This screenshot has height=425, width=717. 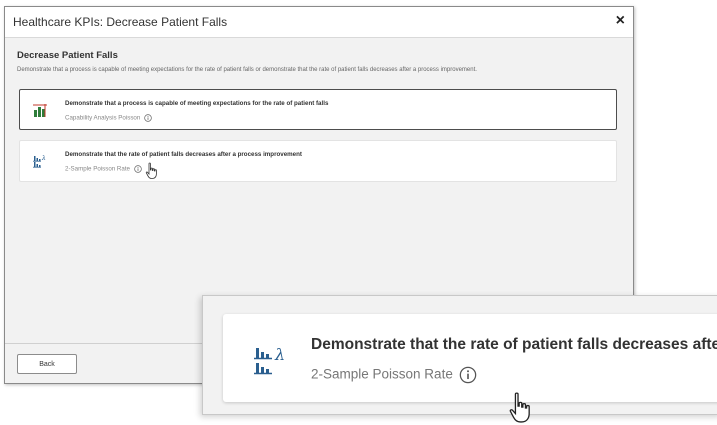 What do you see at coordinates (98, 169) in the screenshot?
I see `option-card-subtitle-text: 2-Sample Poisson Rate` at bounding box center [98, 169].